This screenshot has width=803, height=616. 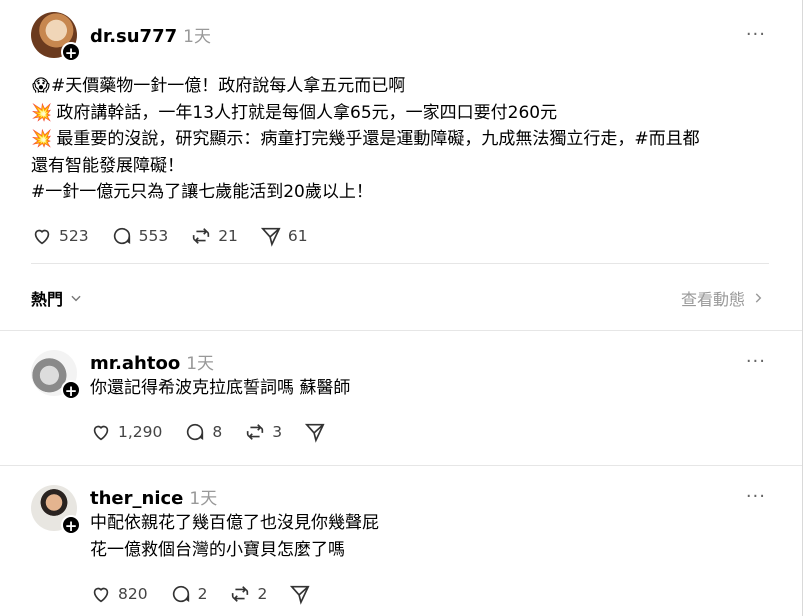 What do you see at coordinates (297, 236) in the screenshot?
I see `share-count: 61` at bounding box center [297, 236].